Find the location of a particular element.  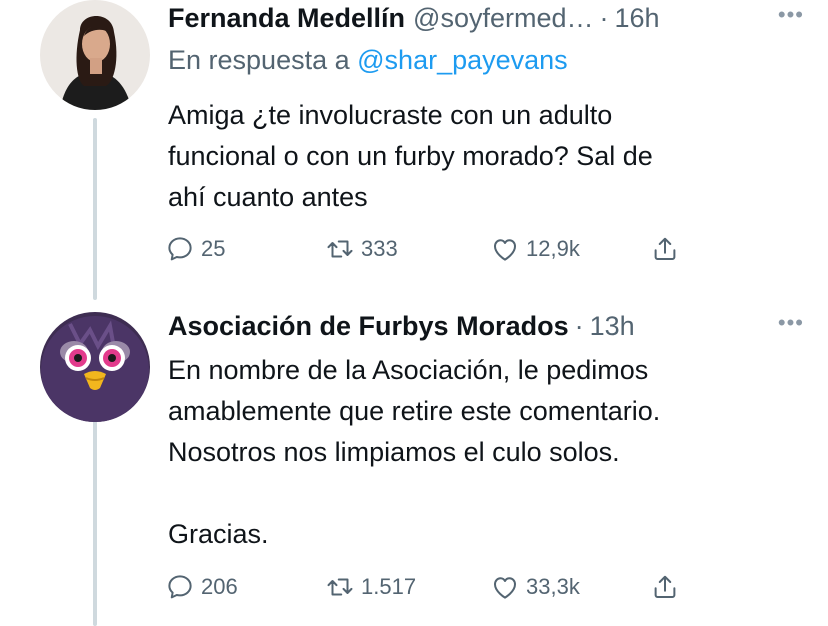

avatar-photo is located at coordinates (95, 55).